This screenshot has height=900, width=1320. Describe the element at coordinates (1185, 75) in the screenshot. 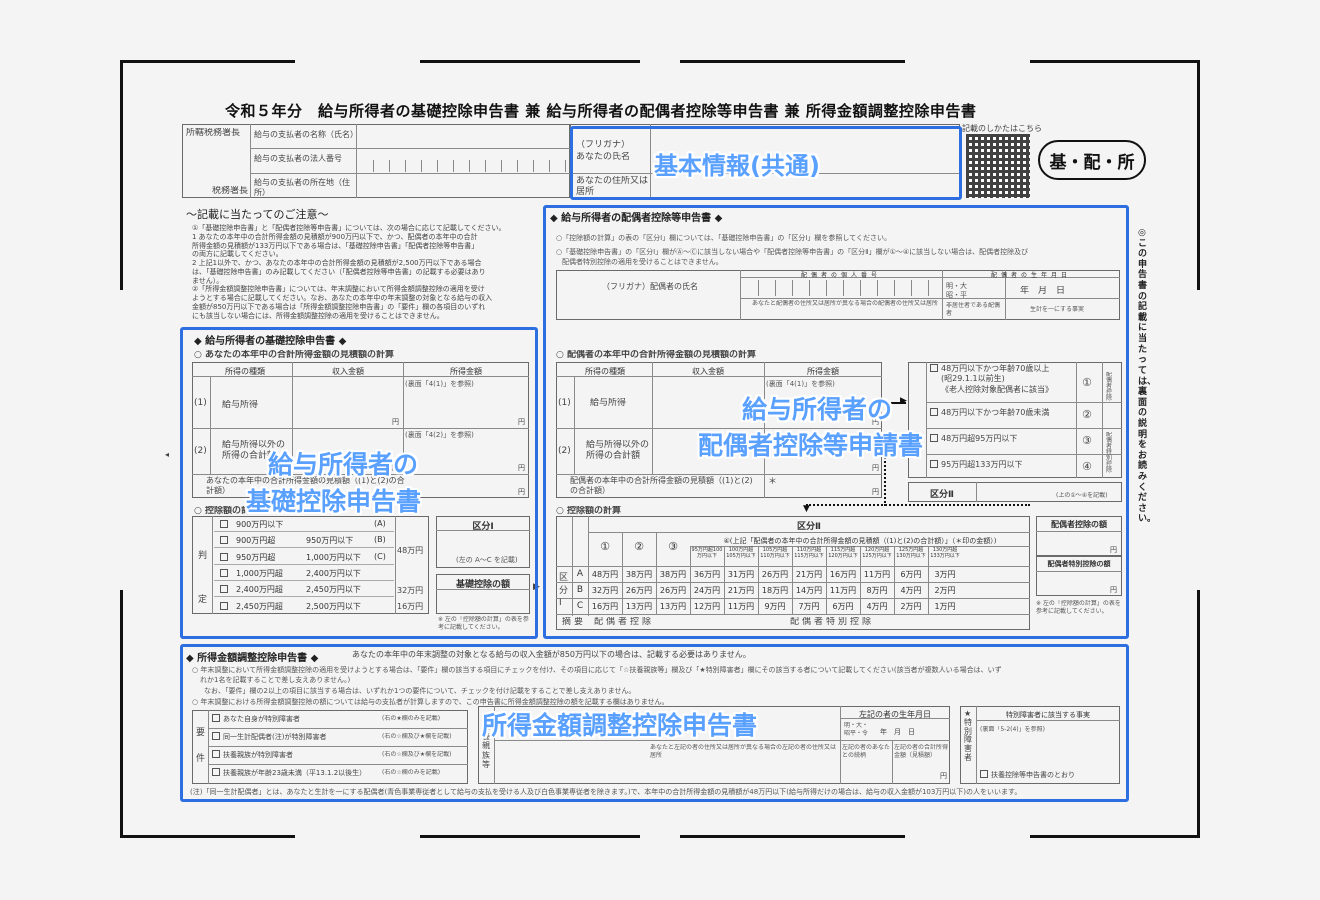

I see `corner-mark-tr` at that location.